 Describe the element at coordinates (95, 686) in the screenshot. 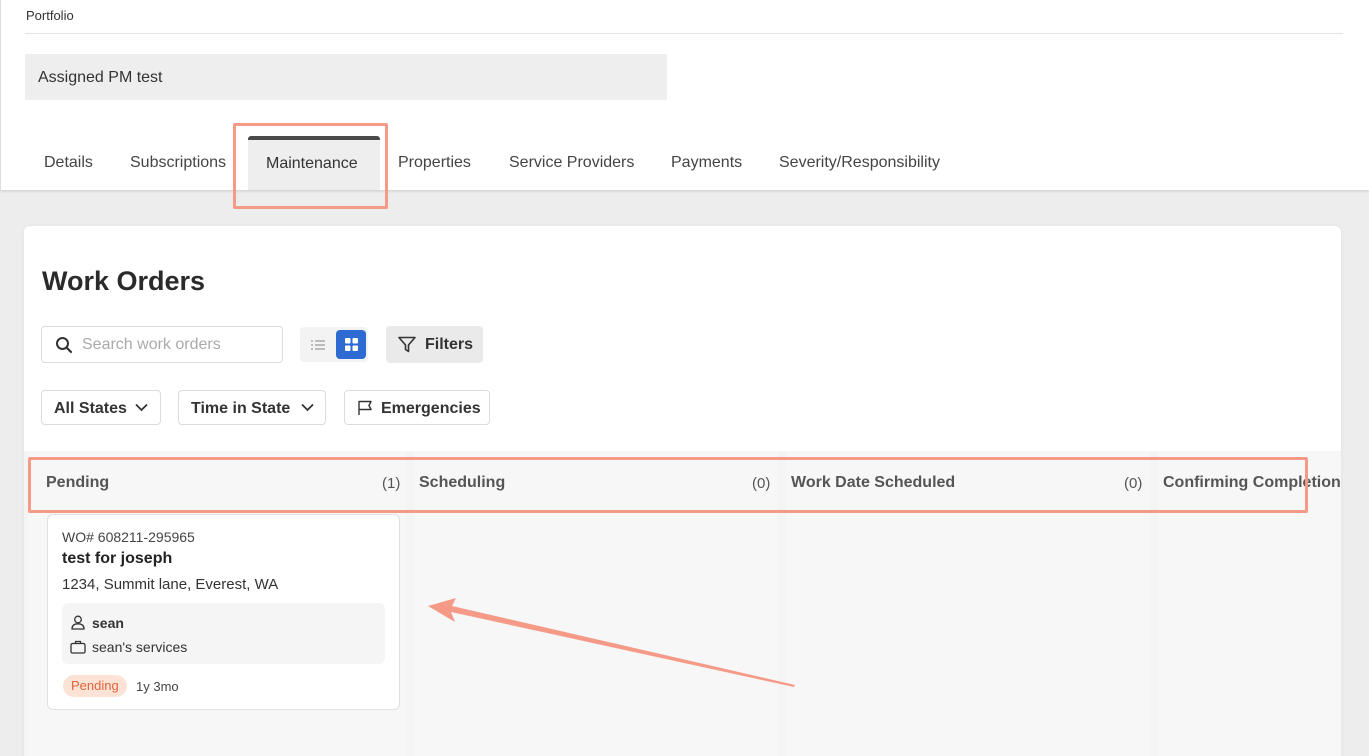

I see `status-badge: Pending` at that location.